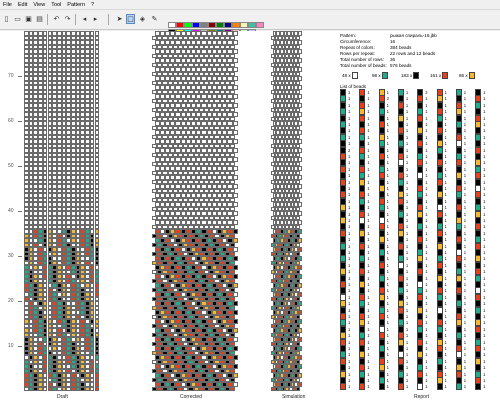  What do you see at coordinates (349, 150) in the screenshot?
I see `bead-count: 2` at bounding box center [349, 150].